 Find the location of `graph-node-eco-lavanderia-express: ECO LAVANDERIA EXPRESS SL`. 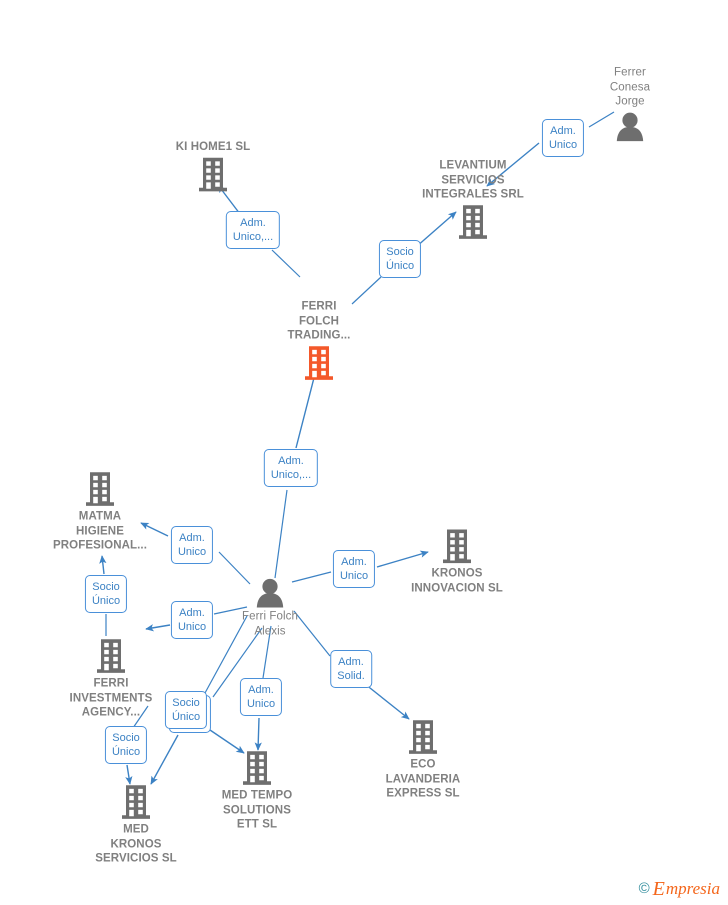

graph-node-eco-lavanderia-express: ECO LAVANDERIA EXPRESS SL is located at coordinates (423, 760).